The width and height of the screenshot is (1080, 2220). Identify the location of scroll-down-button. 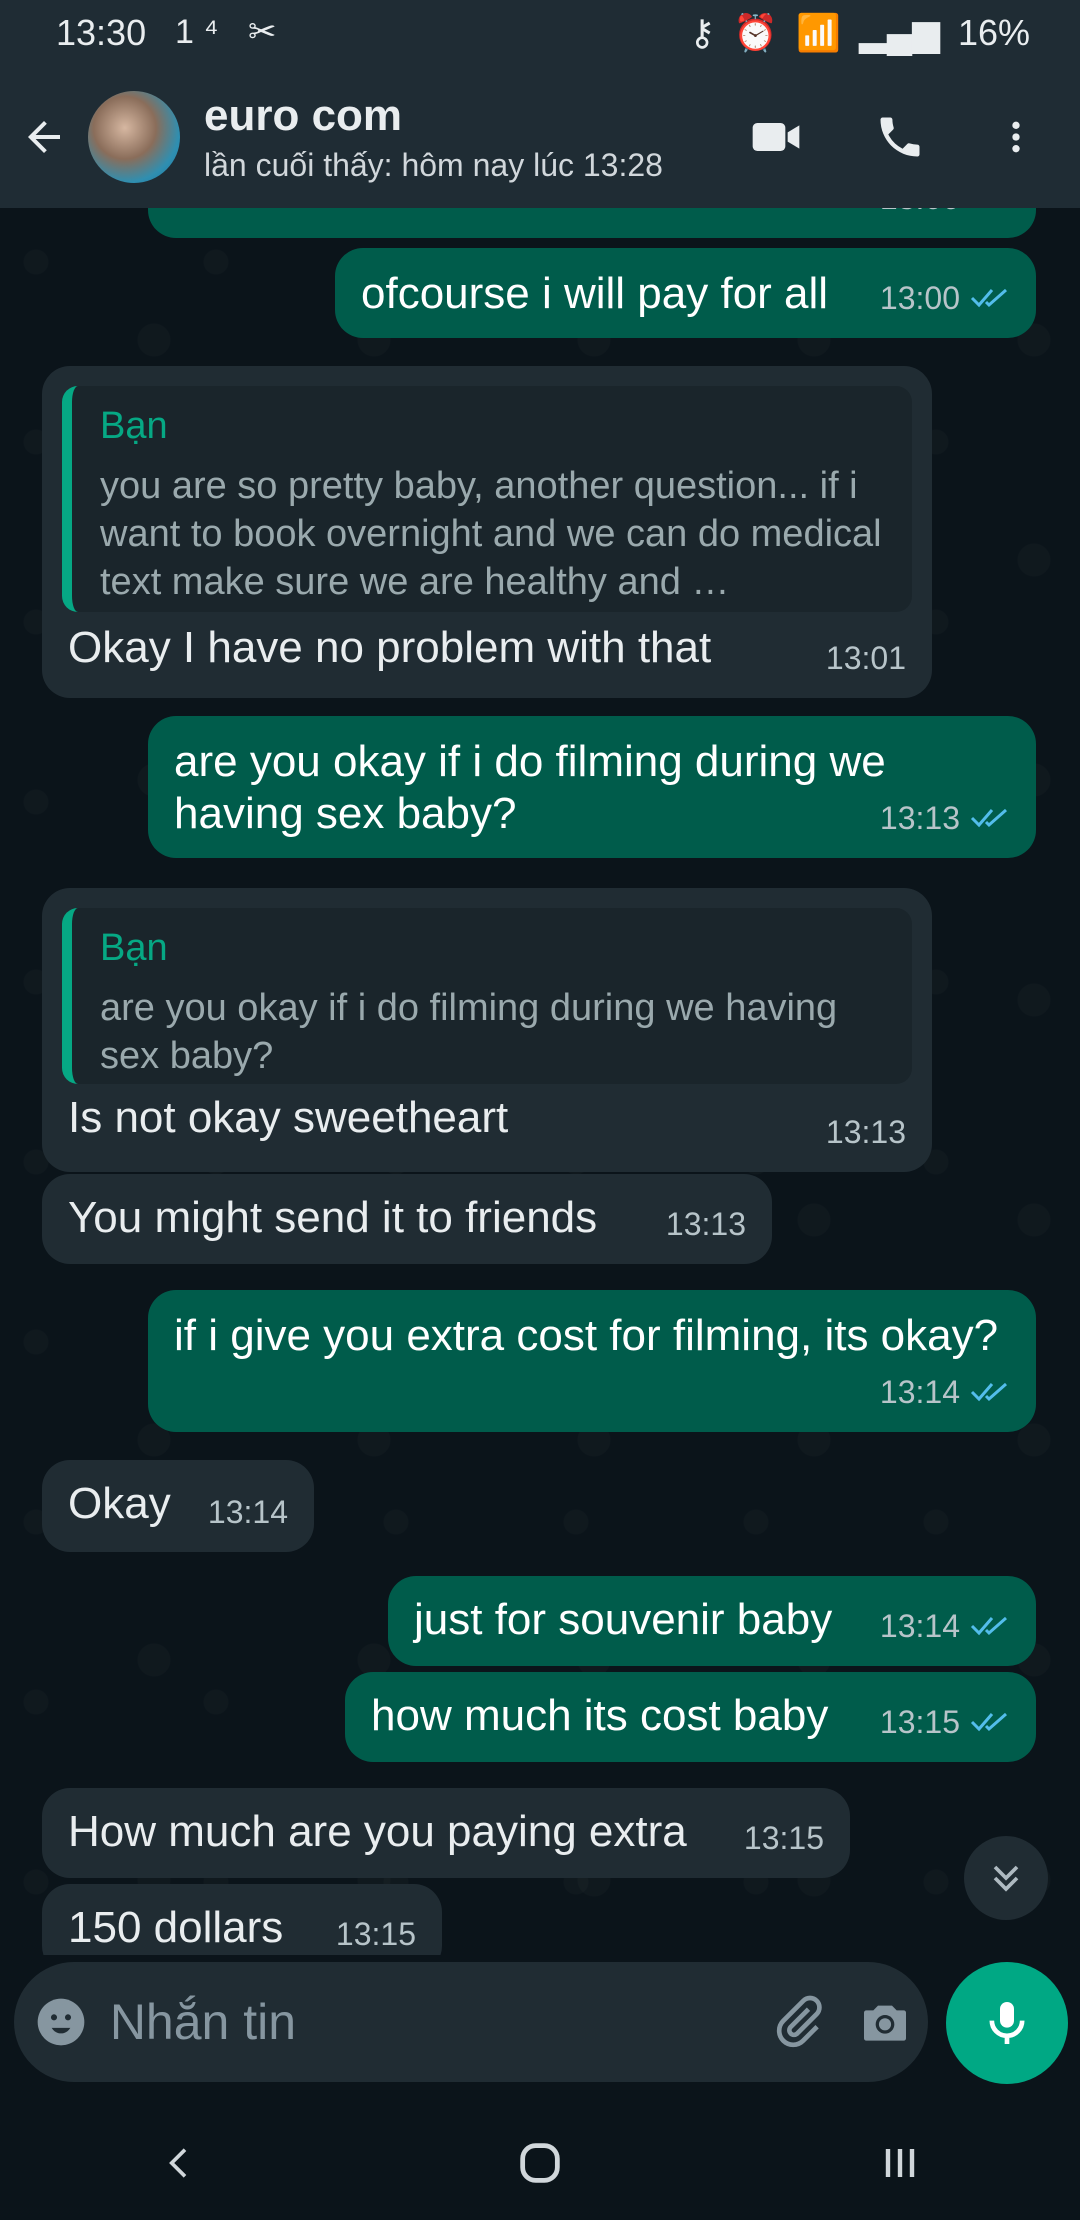
(1006, 1878).